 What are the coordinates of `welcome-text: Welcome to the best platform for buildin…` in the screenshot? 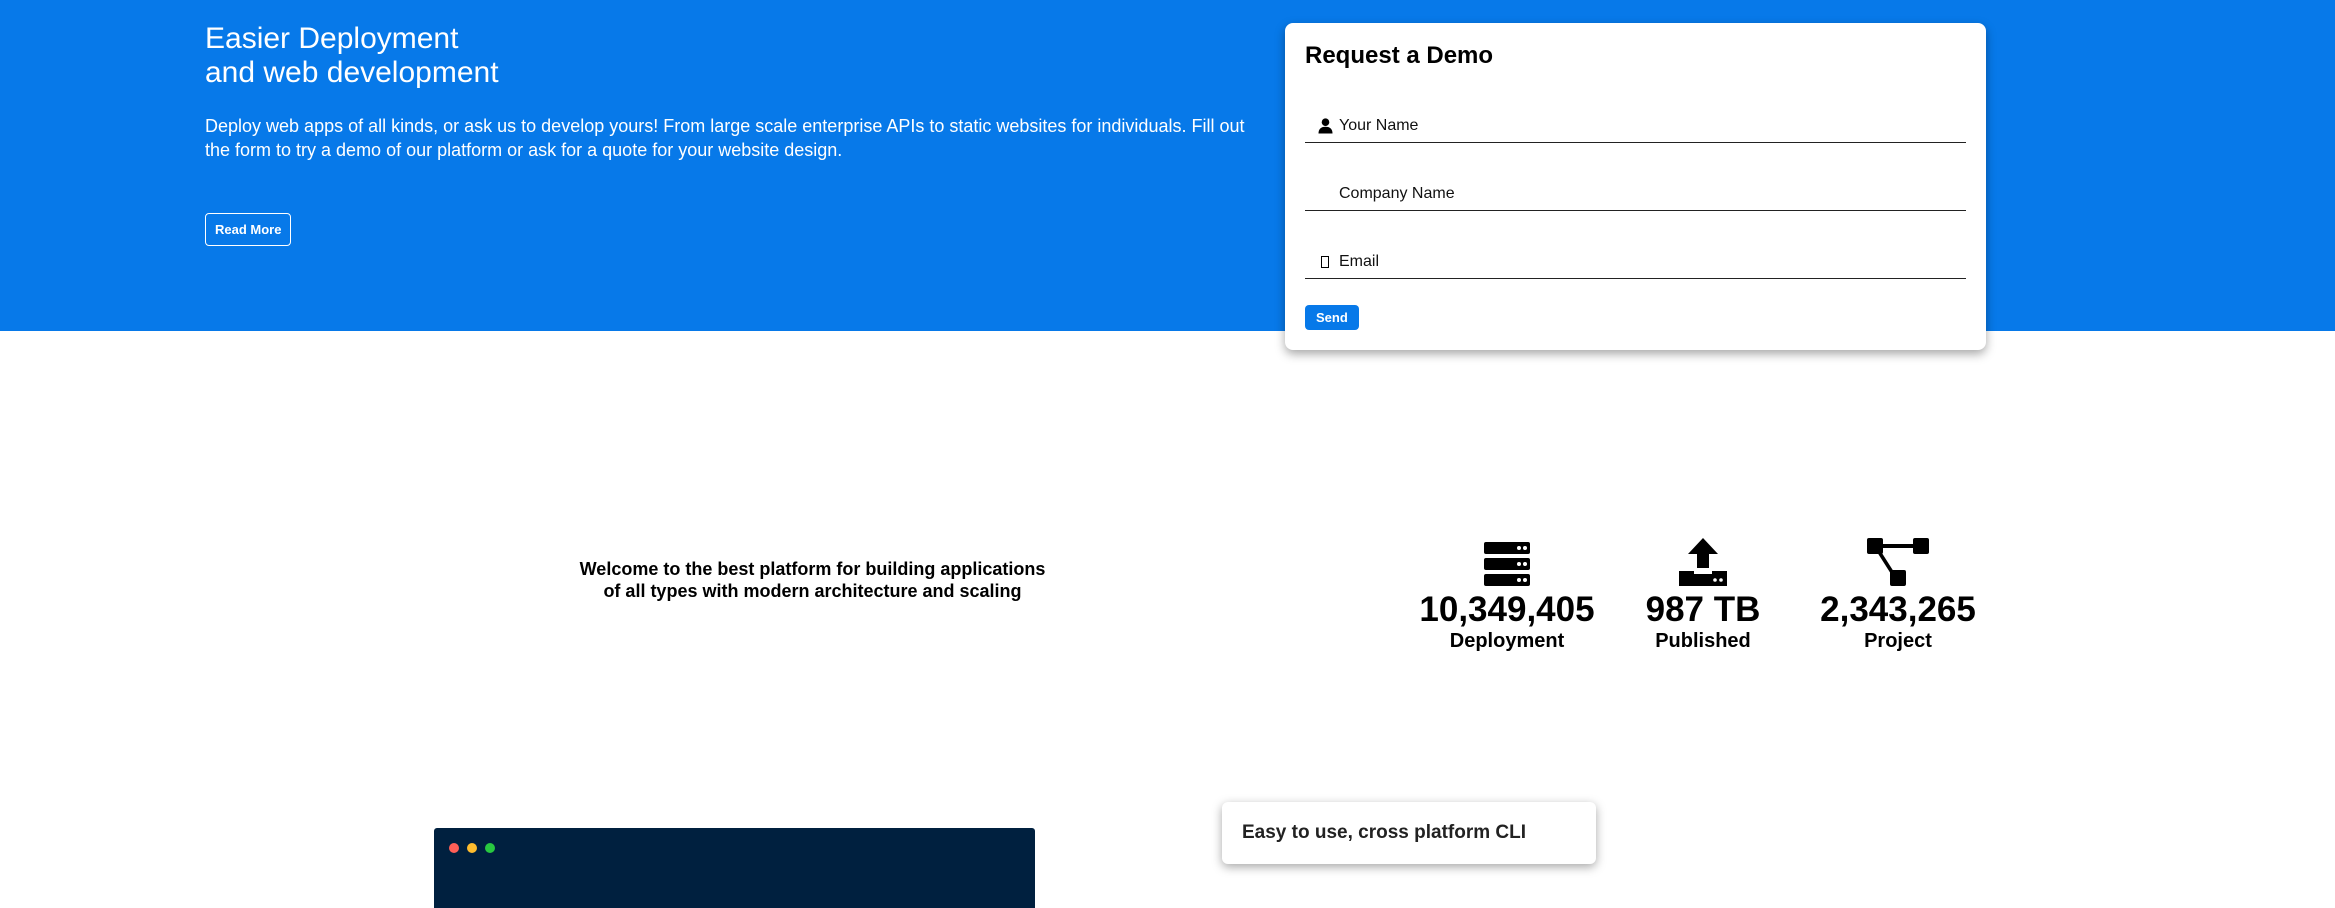 It's located at (812, 580).